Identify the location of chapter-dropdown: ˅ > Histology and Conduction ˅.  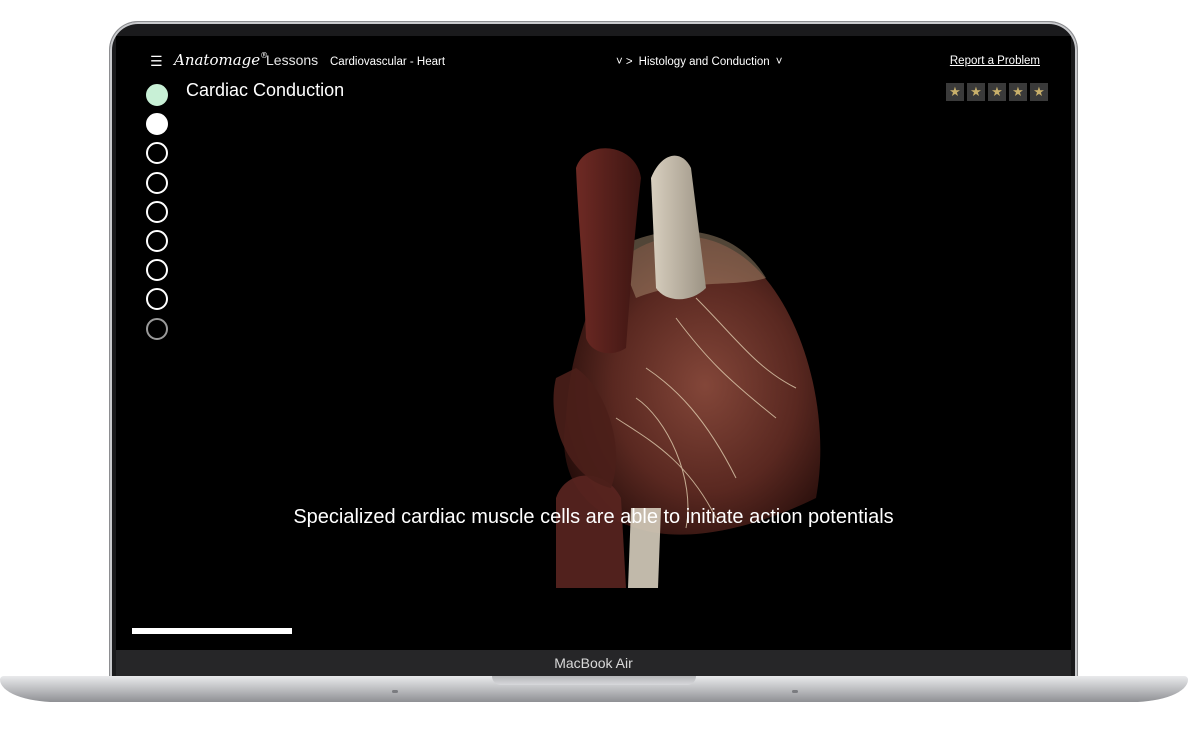
(699, 62).